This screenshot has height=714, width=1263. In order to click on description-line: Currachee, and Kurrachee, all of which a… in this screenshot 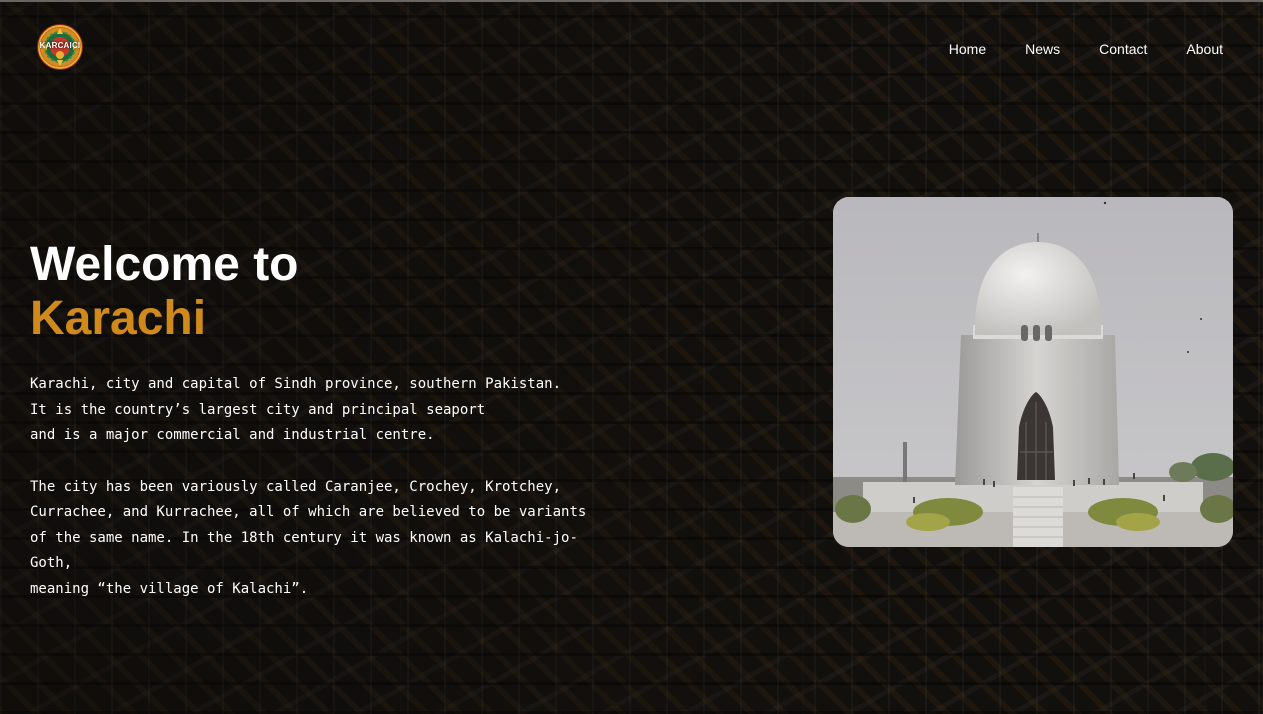, I will do `click(308, 512)`.